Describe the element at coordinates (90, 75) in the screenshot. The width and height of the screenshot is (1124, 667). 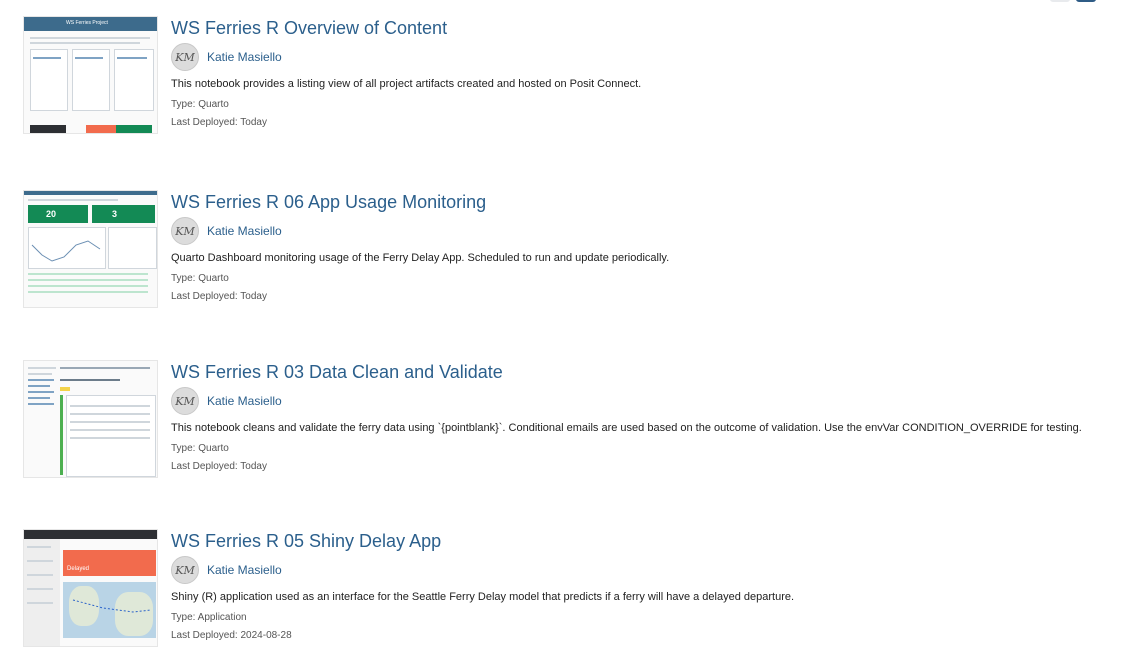
I see `content-thumbnail: WS Ferries Project` at that location.